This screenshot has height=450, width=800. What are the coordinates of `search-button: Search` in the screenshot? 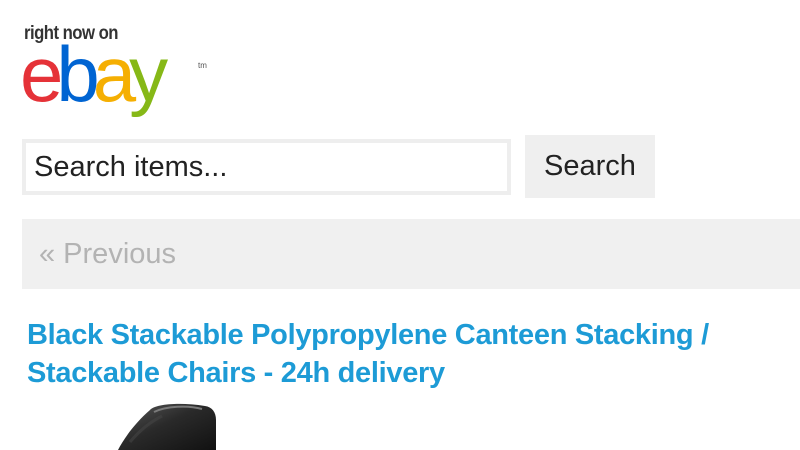 It's located at (590, 166).